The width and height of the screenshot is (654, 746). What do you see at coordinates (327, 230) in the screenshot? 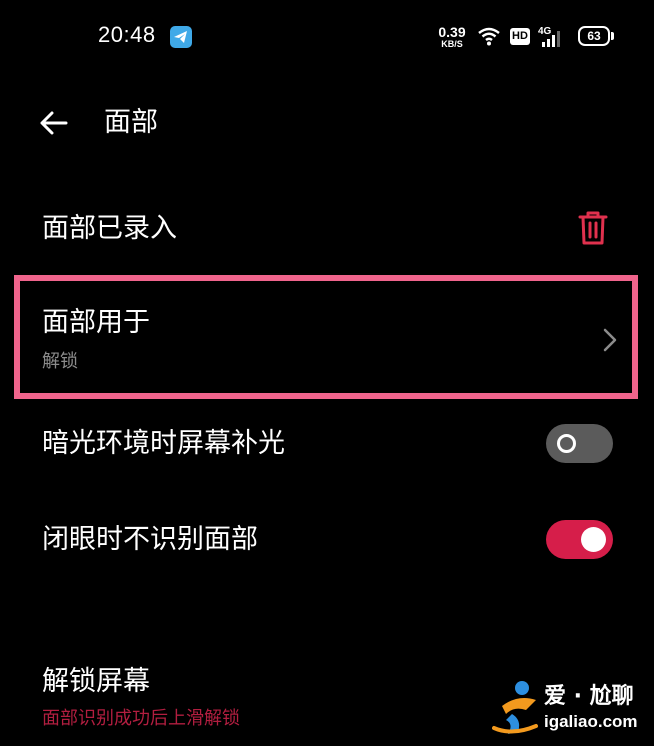
I see `face-enrolled-row: 面部已录入` at bounding box center [327, 230].